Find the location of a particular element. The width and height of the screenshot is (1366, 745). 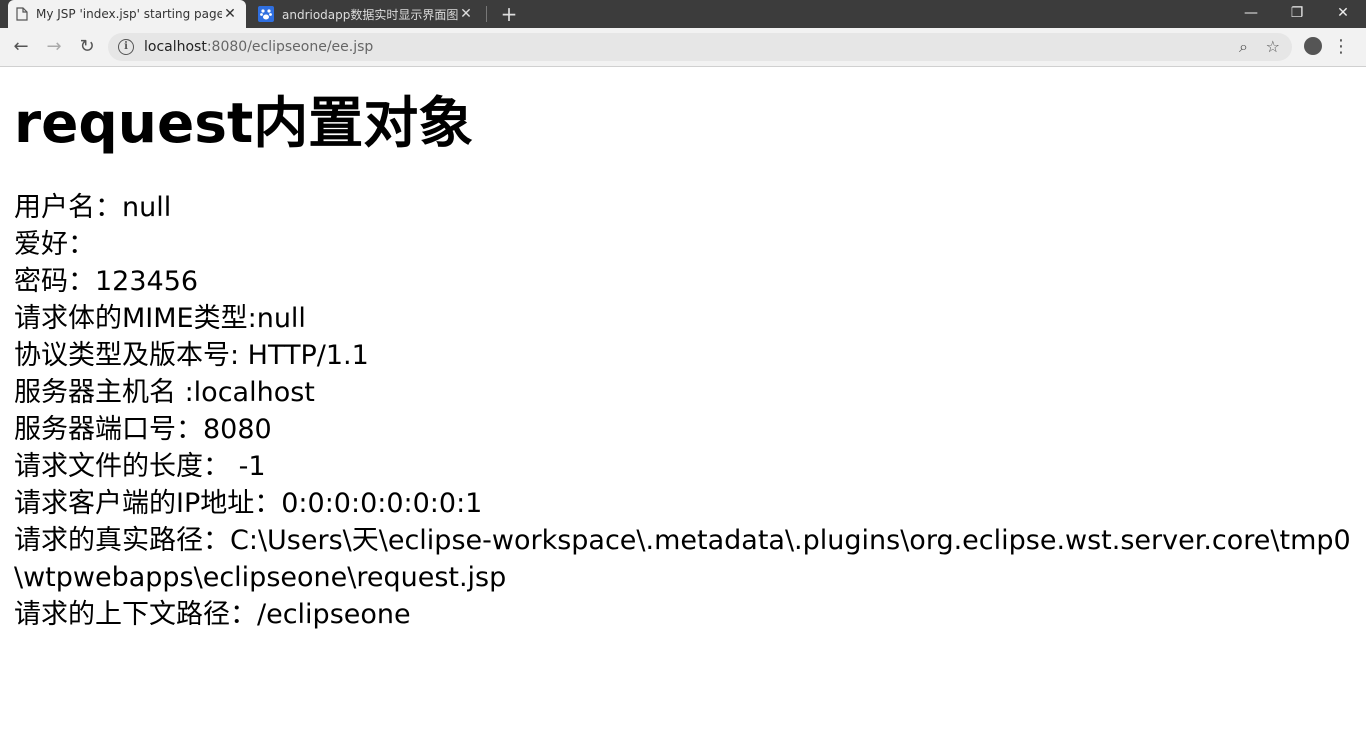

tab-title: My JSP 'index.jsp' starting page is located at coordinates (129, 14).